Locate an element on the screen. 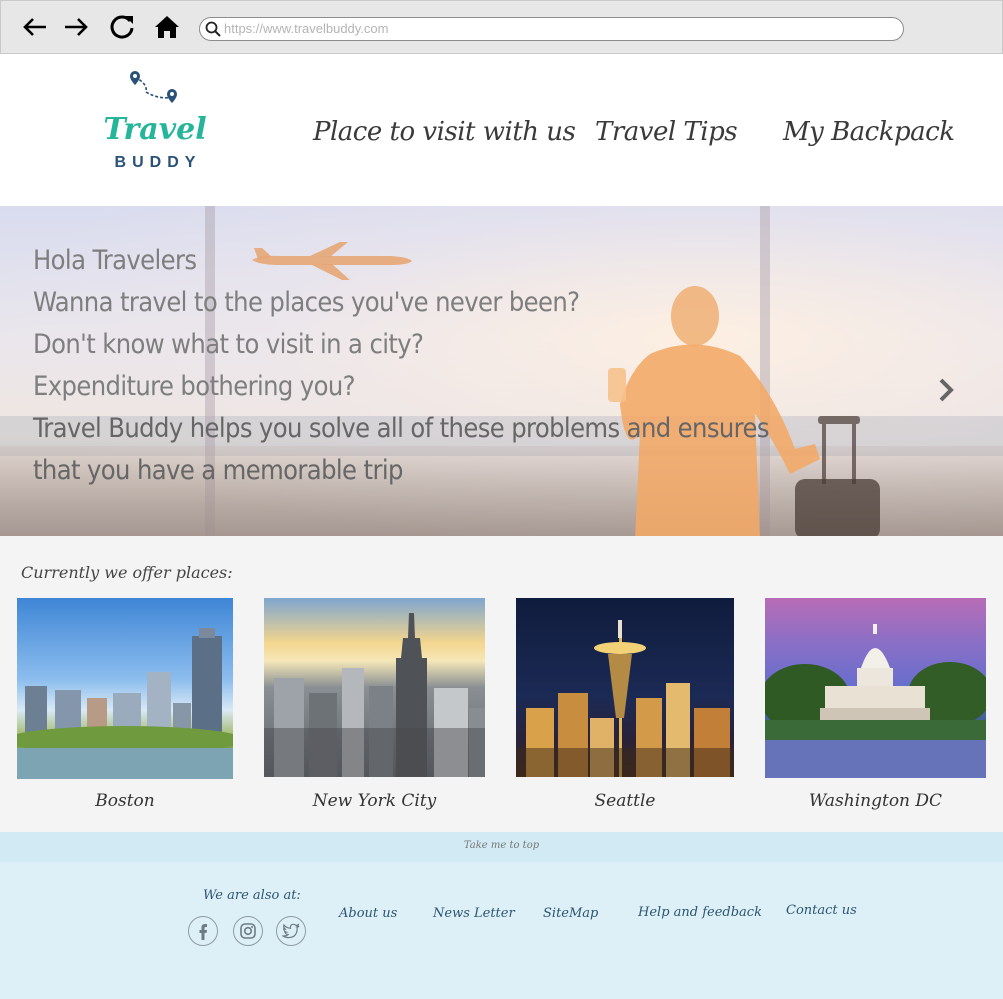 The image size is (1003, 999). city-name: New York City is located at coordinates (374, 801).